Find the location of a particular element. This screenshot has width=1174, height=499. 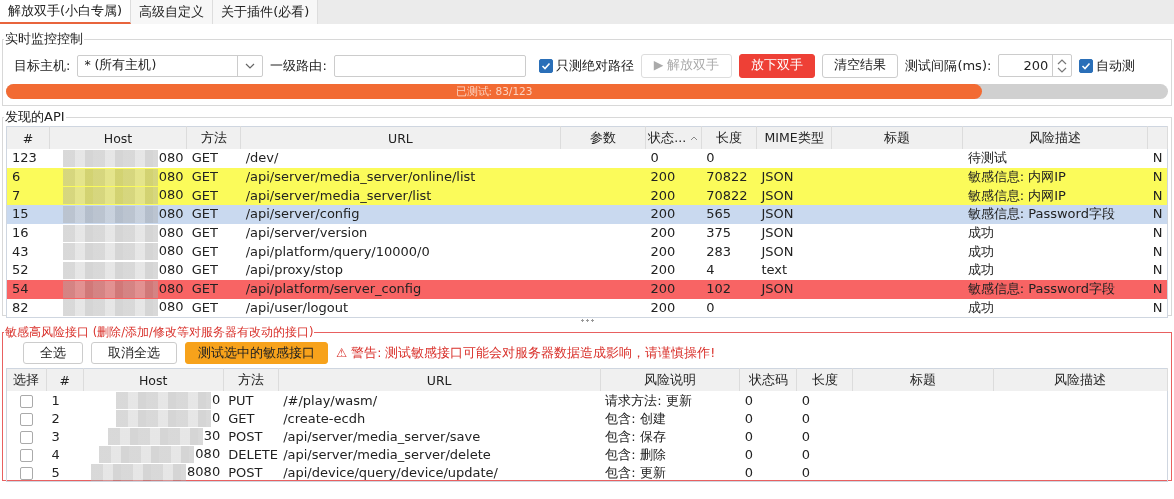

route-field is located at coordinates (429, 65).